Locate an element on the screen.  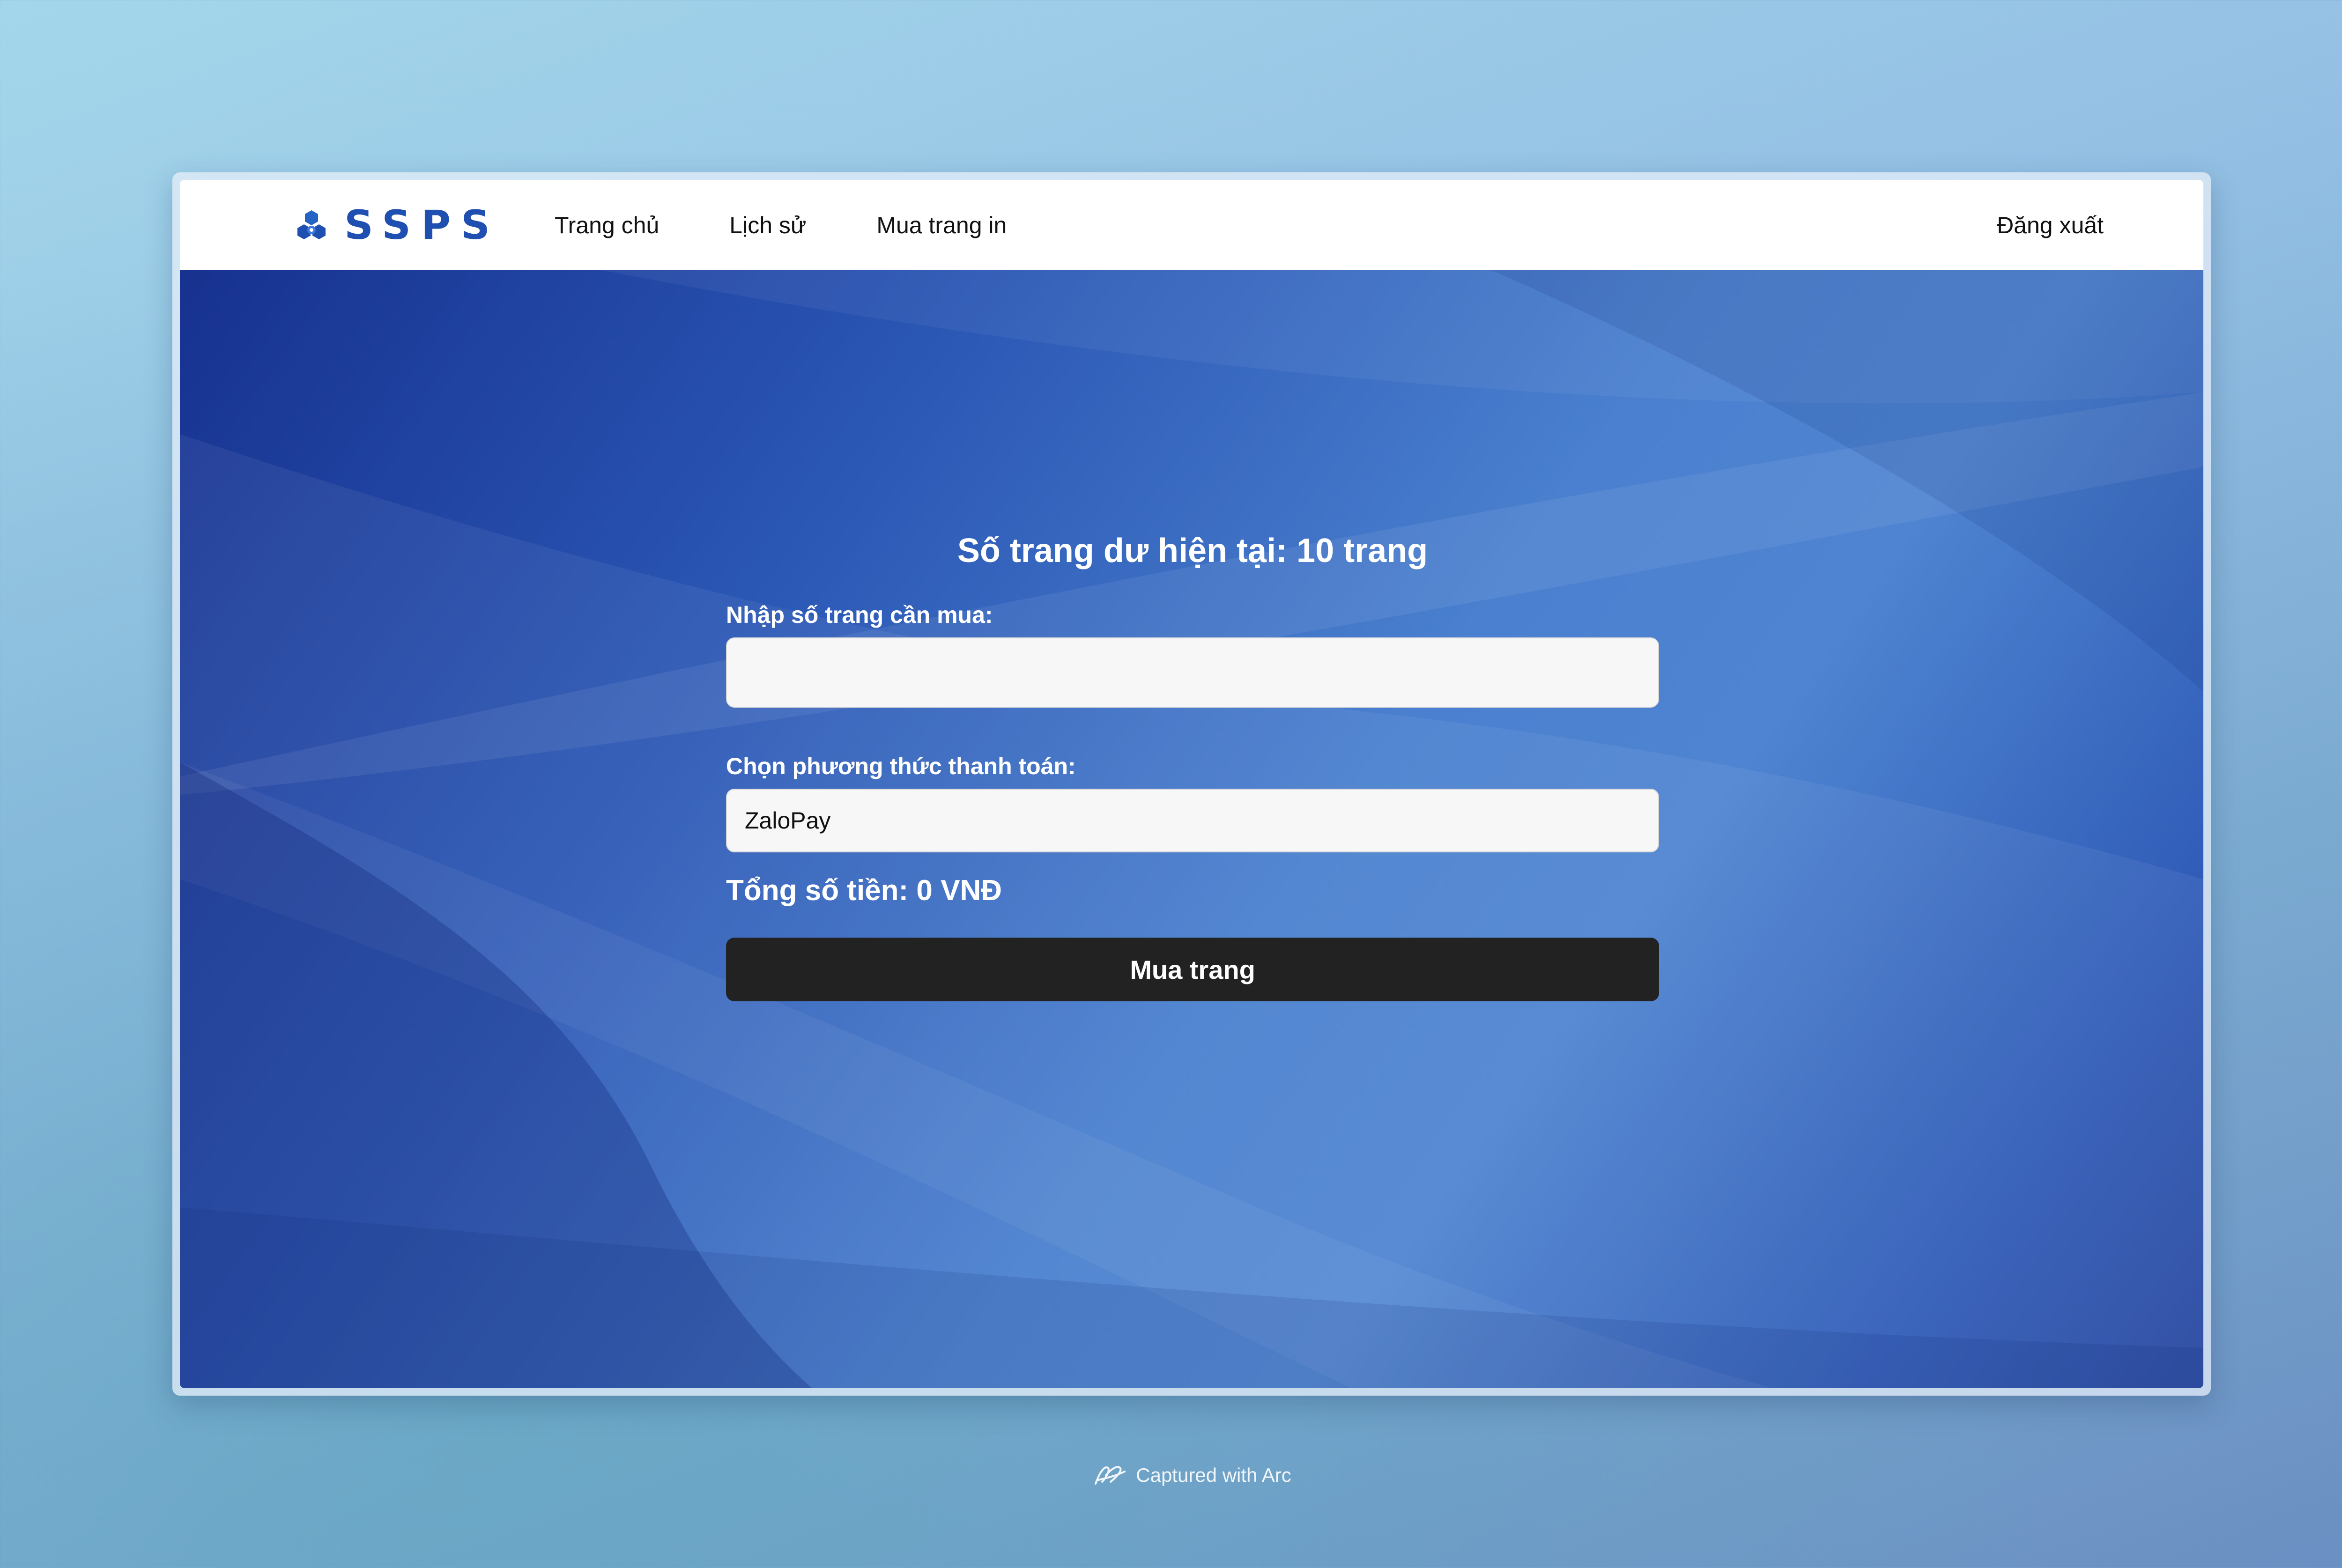
pages-field-group: Nhập số trang cần mua: is located at coordinates (1192, 655).